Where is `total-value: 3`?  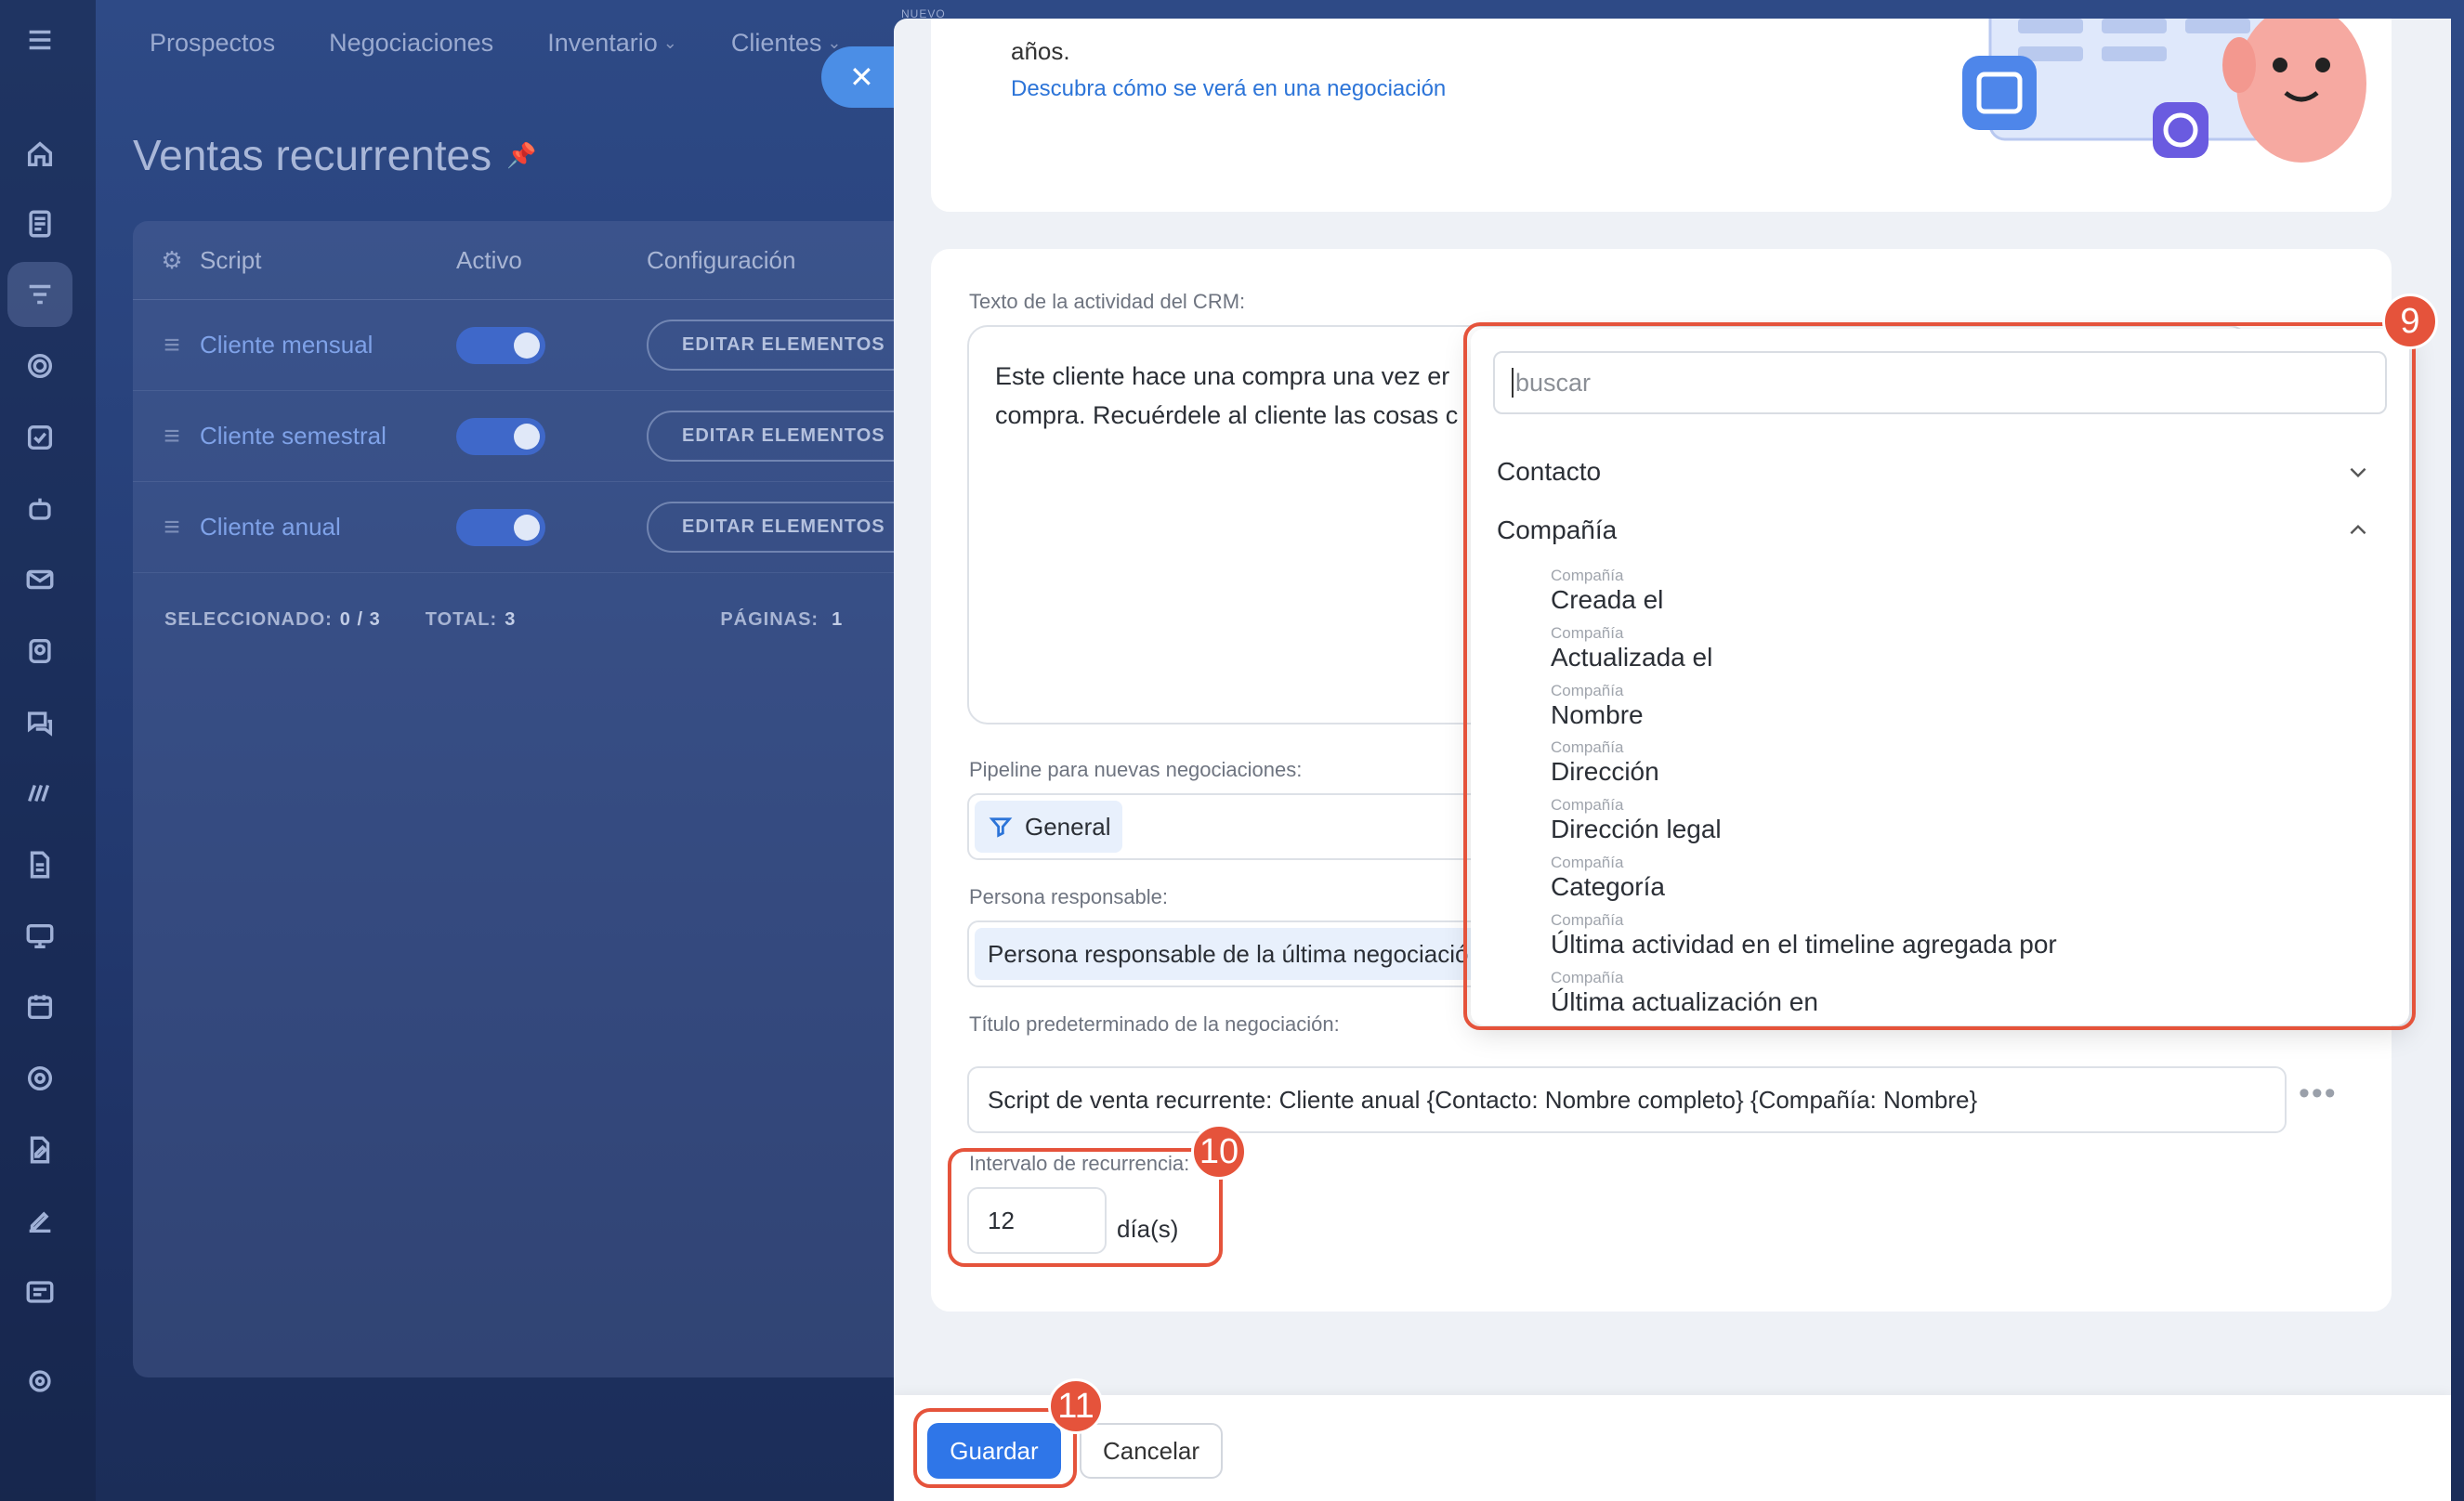
total-value: 3 is located at coordinates (511, 619).